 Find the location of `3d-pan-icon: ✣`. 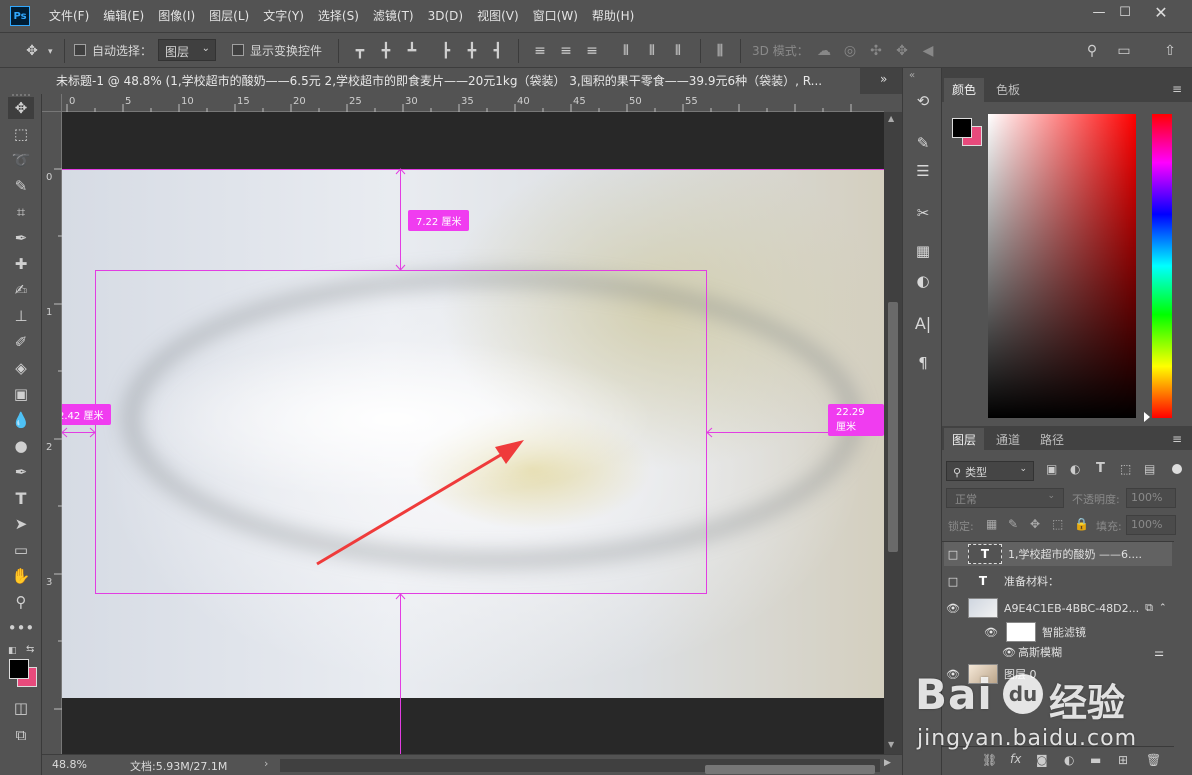

3d-pan-icon: ✣ is located at coordinates (876, 51).